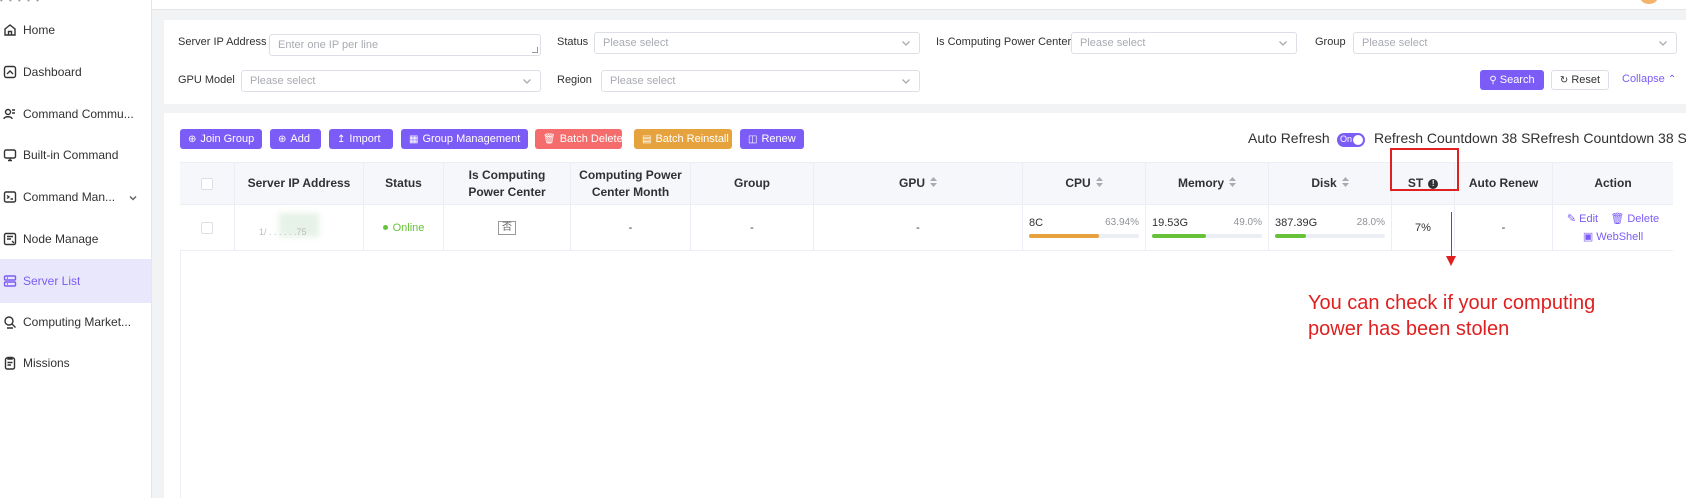 The height and width of the screenshot is (498, 1686). Describe the element at coordinates (1504, 227) in the screenshot. I see `auto-renew-cell: -` at that location.